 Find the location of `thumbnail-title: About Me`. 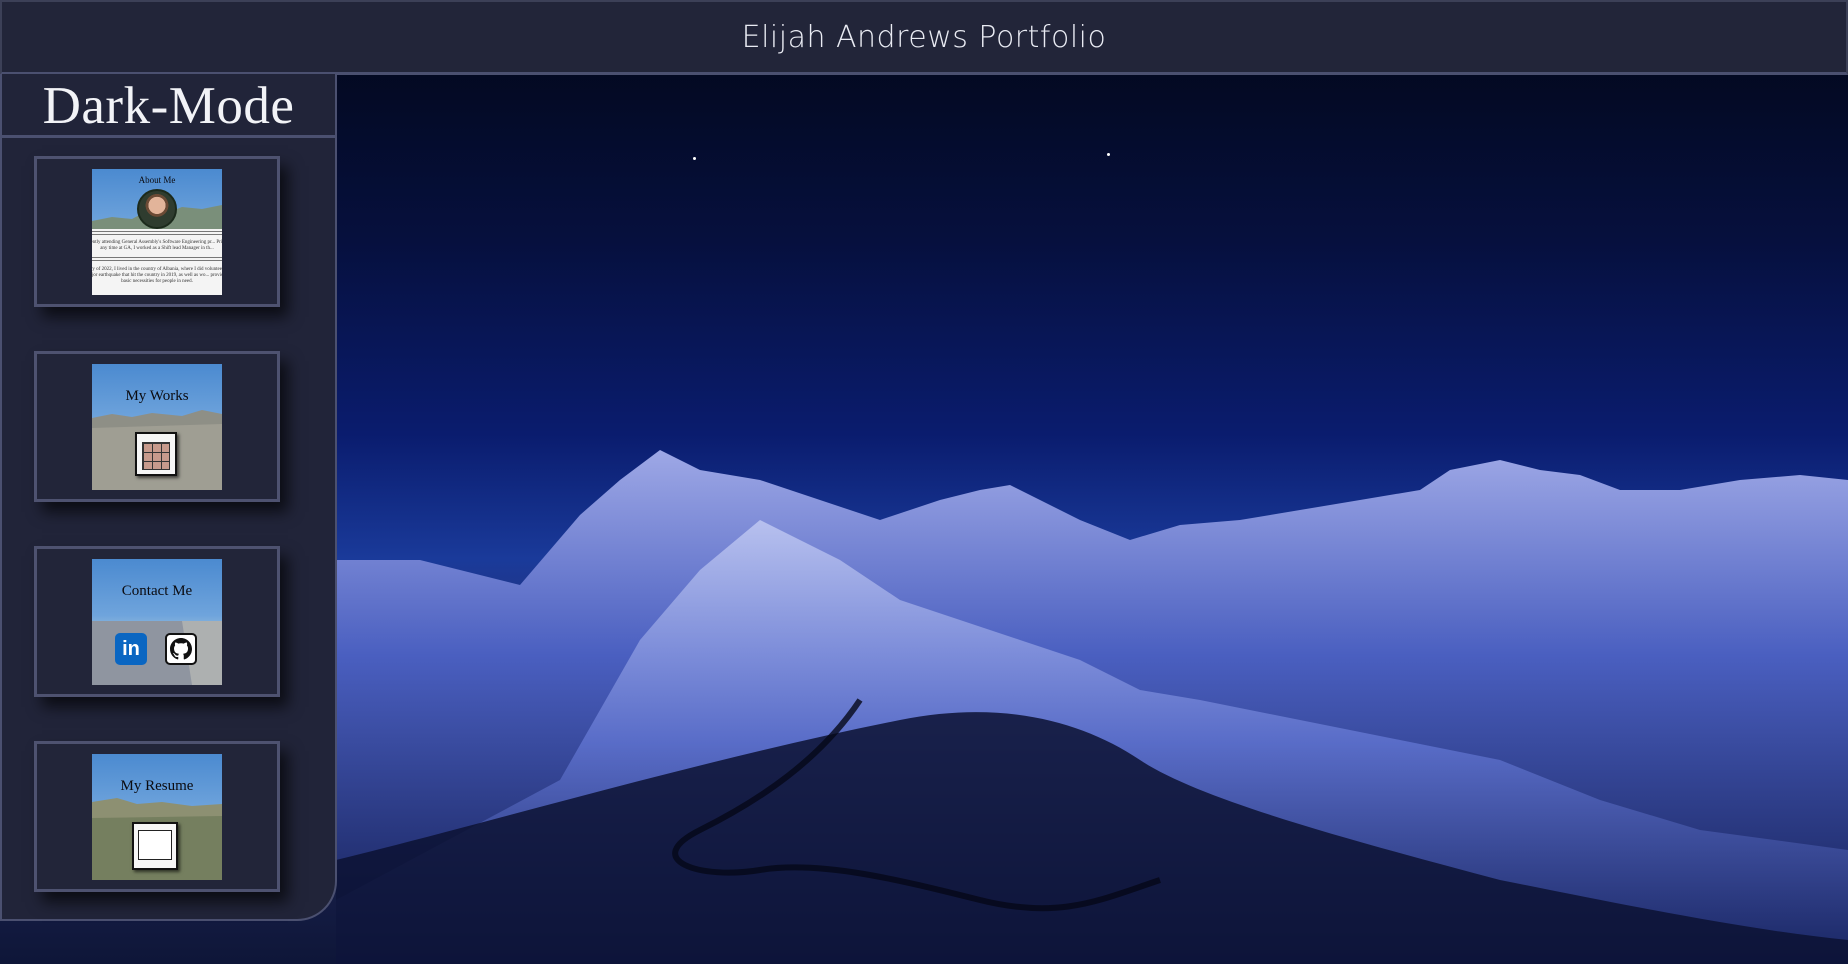

thumbnail-title: About Me is located at coordinates (157, 180).